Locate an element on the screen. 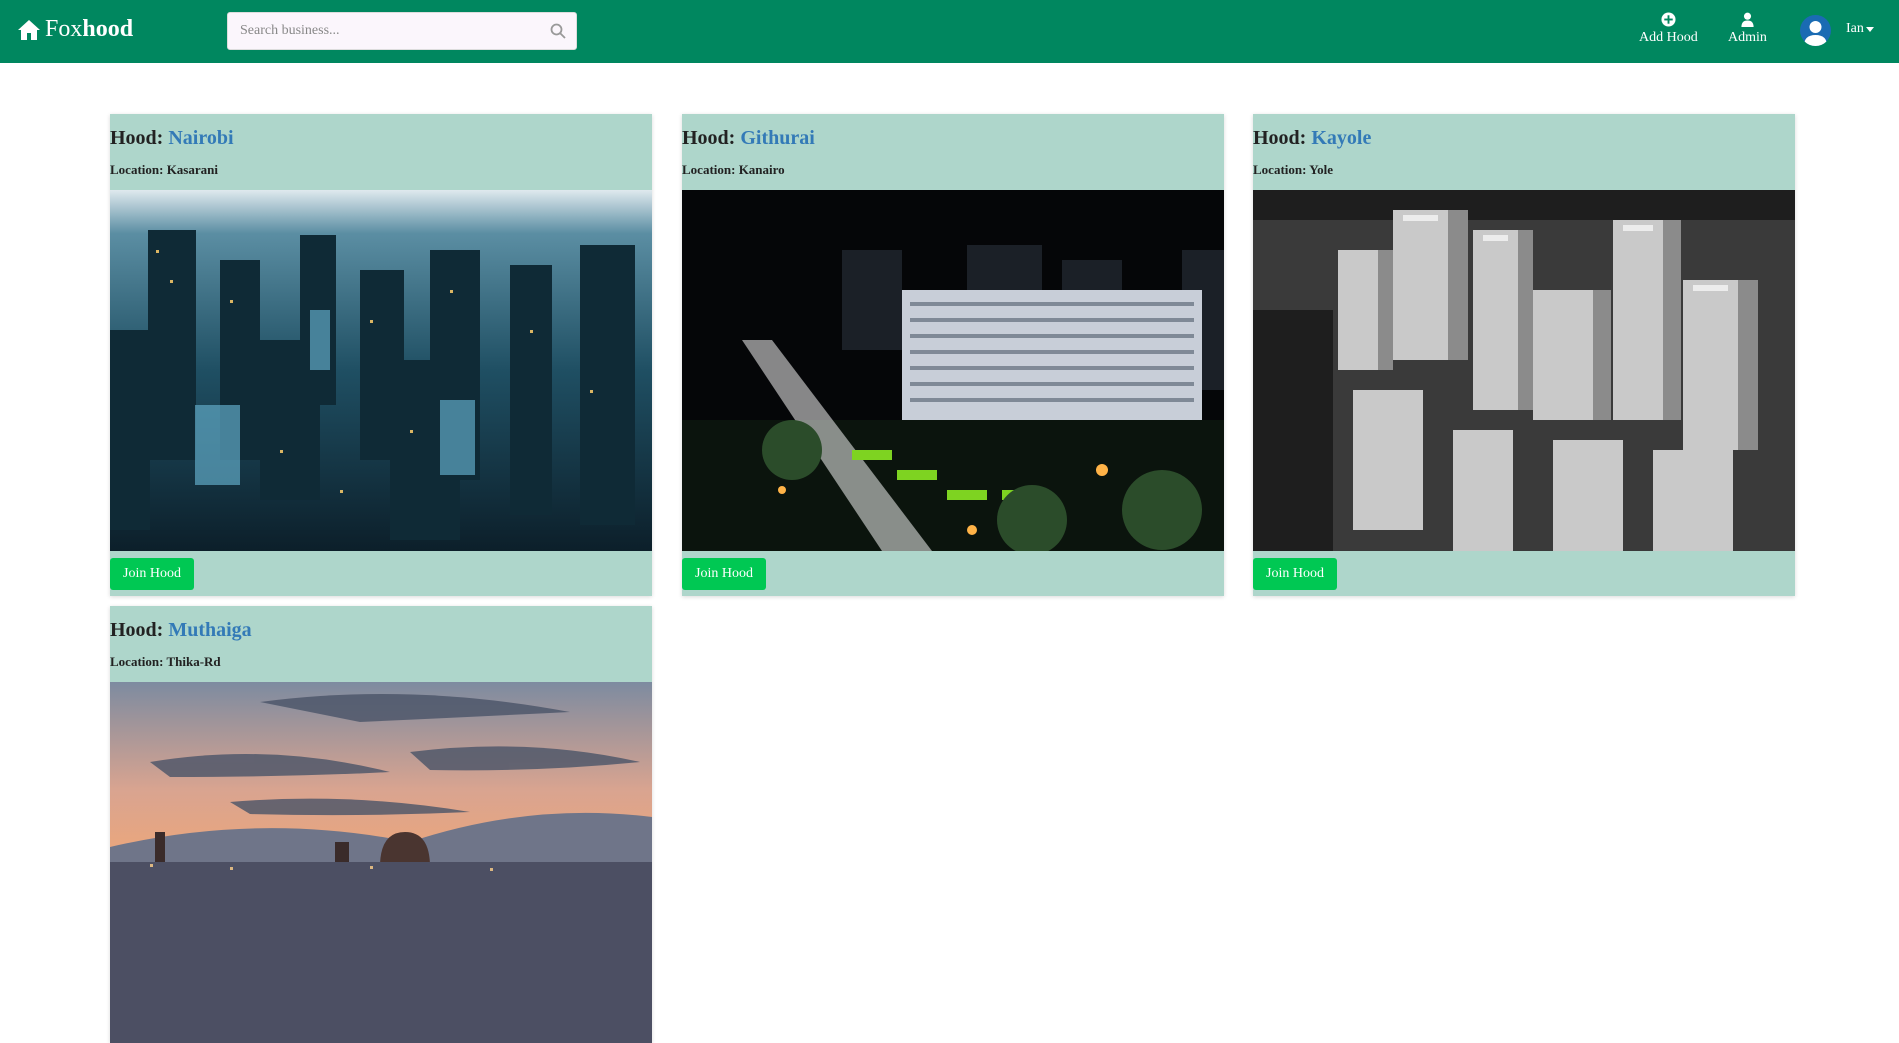 The image size is (1899, 1043). search-box is located at coordinates (402, 31).